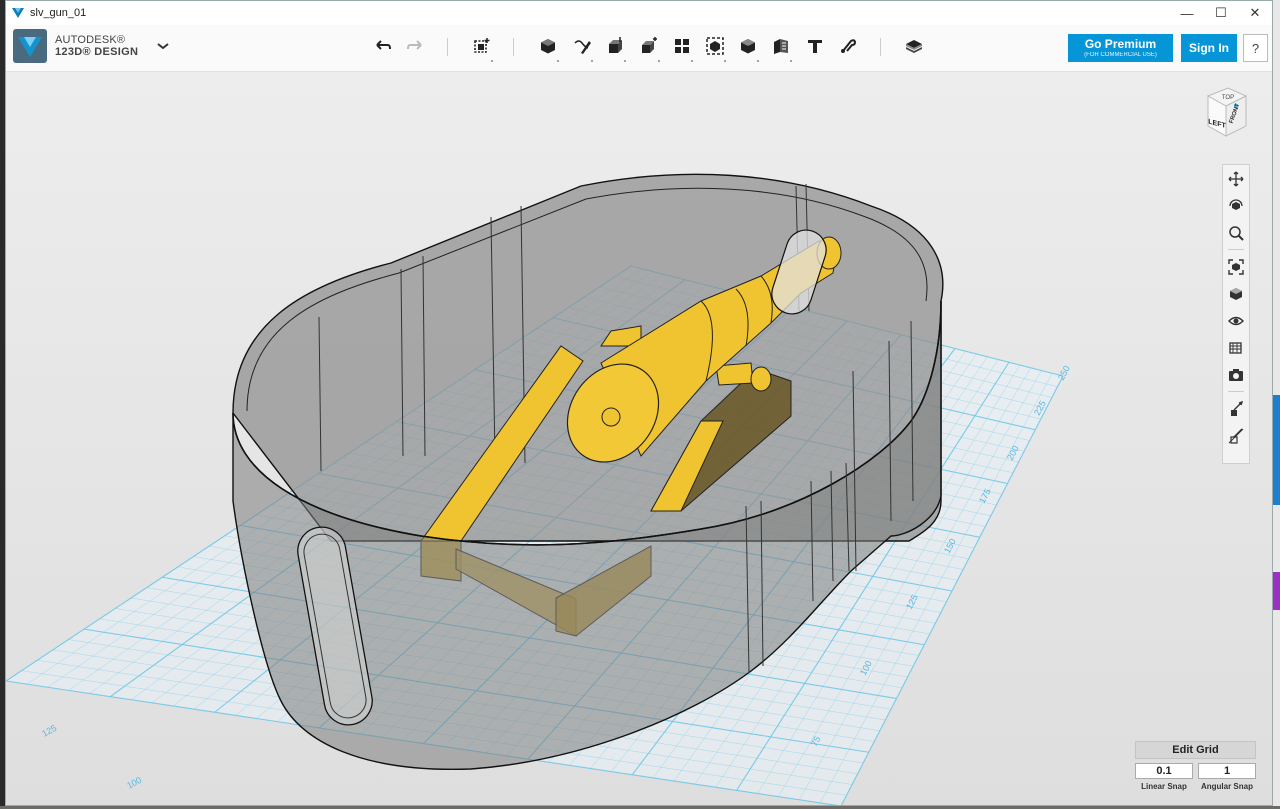 The width and height of the screenshot is (1280, 809). I want to click on snap-icon, so click(848, 46).